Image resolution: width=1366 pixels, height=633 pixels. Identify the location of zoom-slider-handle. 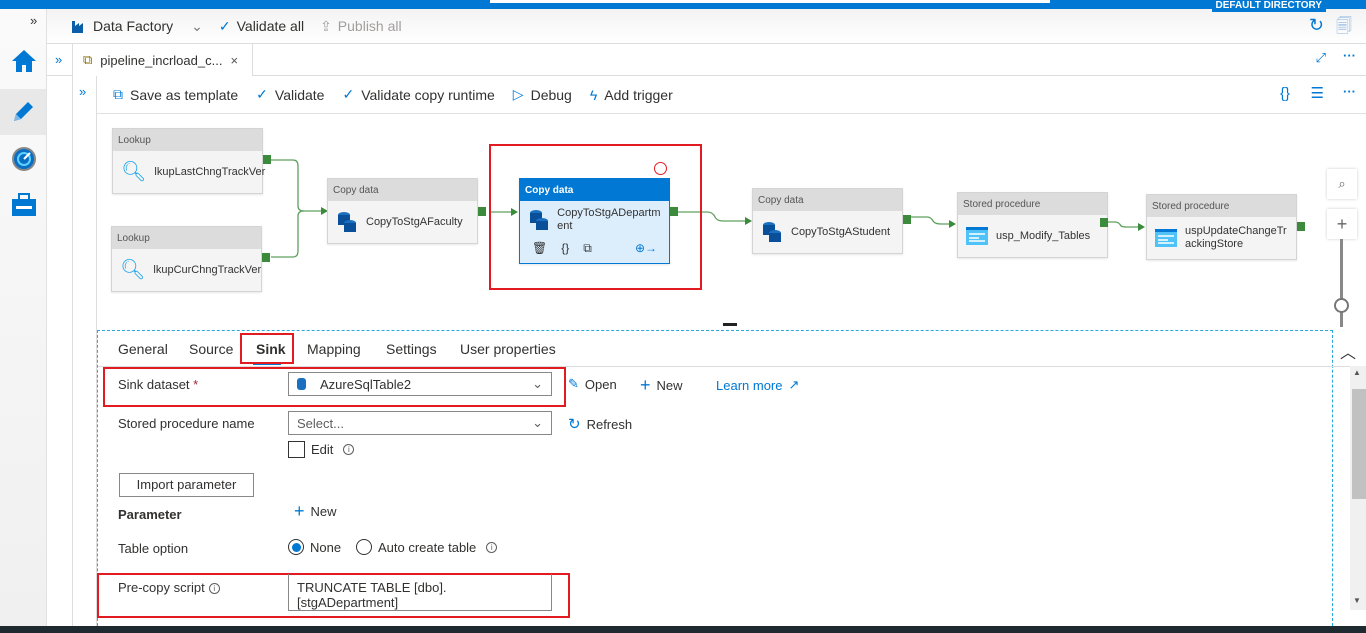
(1341, 305).